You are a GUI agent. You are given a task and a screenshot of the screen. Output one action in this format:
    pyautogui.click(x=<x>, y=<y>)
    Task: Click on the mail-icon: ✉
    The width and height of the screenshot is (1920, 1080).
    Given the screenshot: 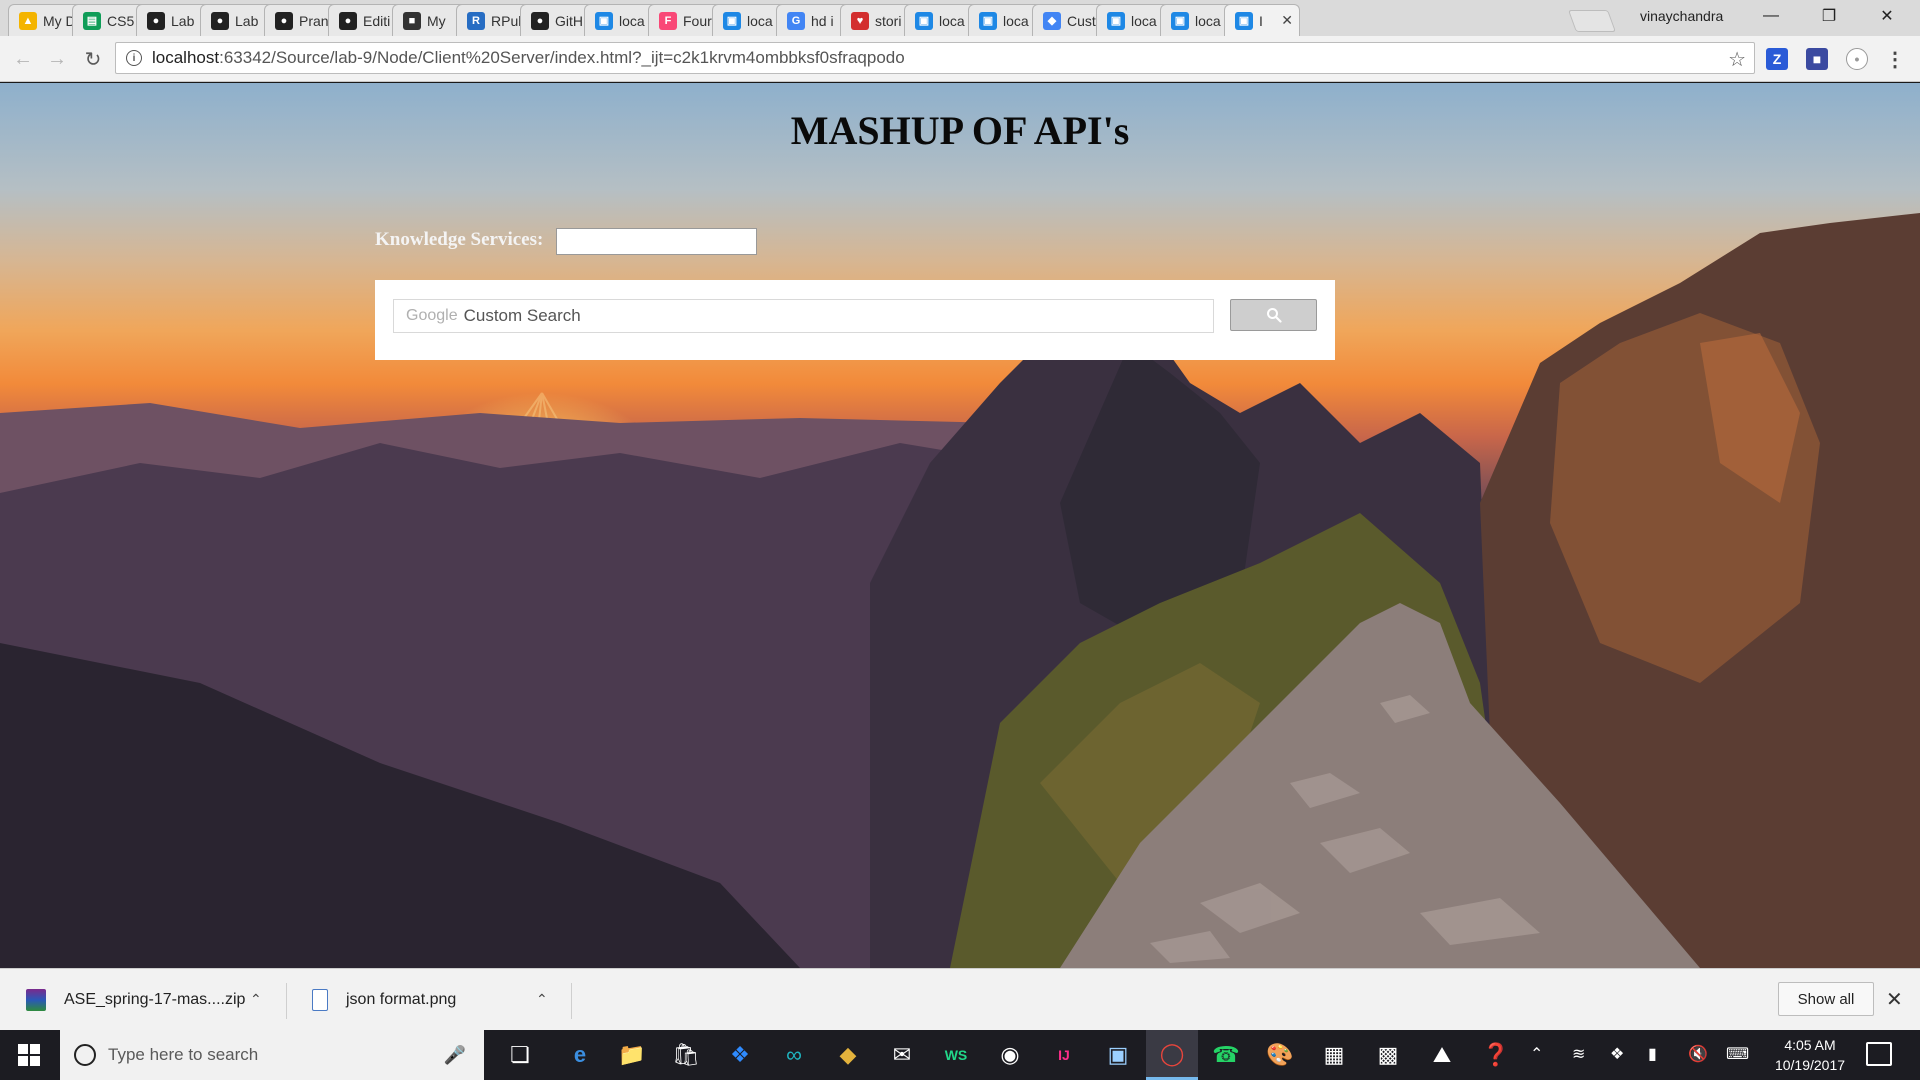 What is the action you would take?
    pyautogui.click(x=902, y=1055)
    